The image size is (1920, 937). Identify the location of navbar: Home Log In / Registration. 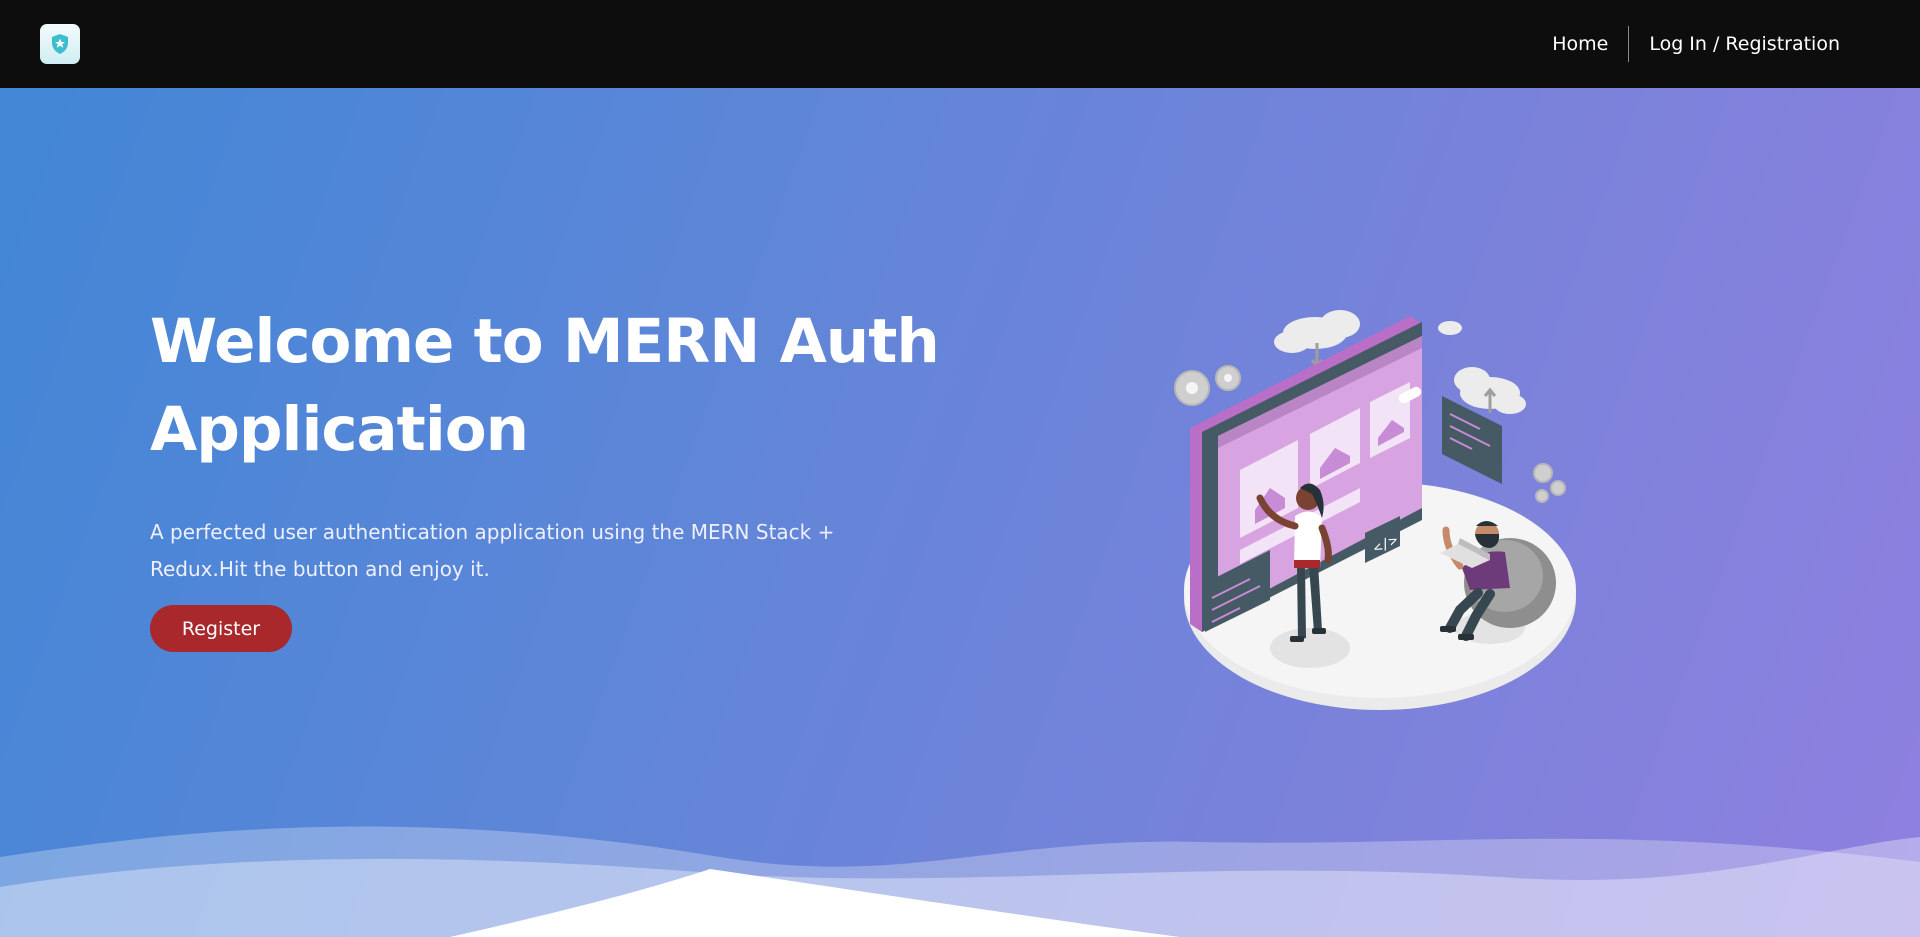
(960, 44).